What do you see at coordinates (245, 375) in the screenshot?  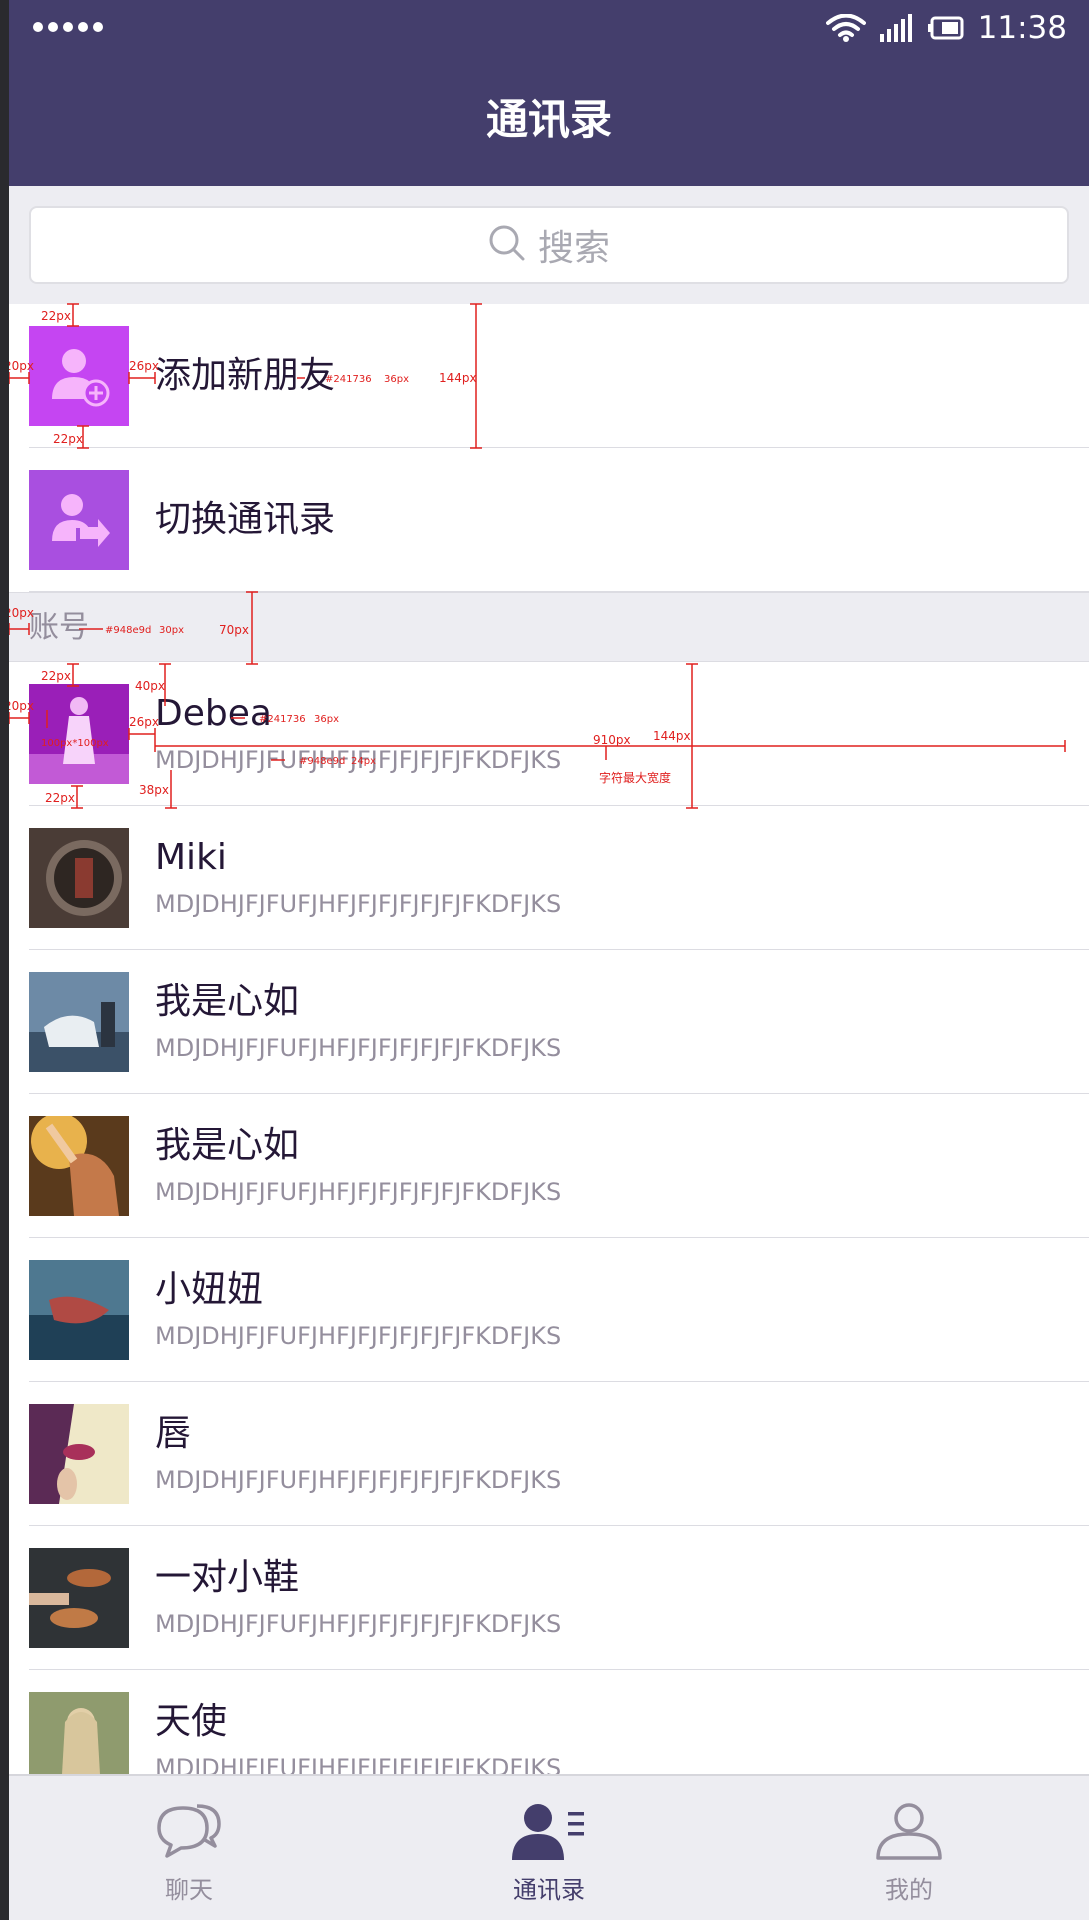 I see `add-friend-label: 添加新朋友` at bounding box center [245, 375].